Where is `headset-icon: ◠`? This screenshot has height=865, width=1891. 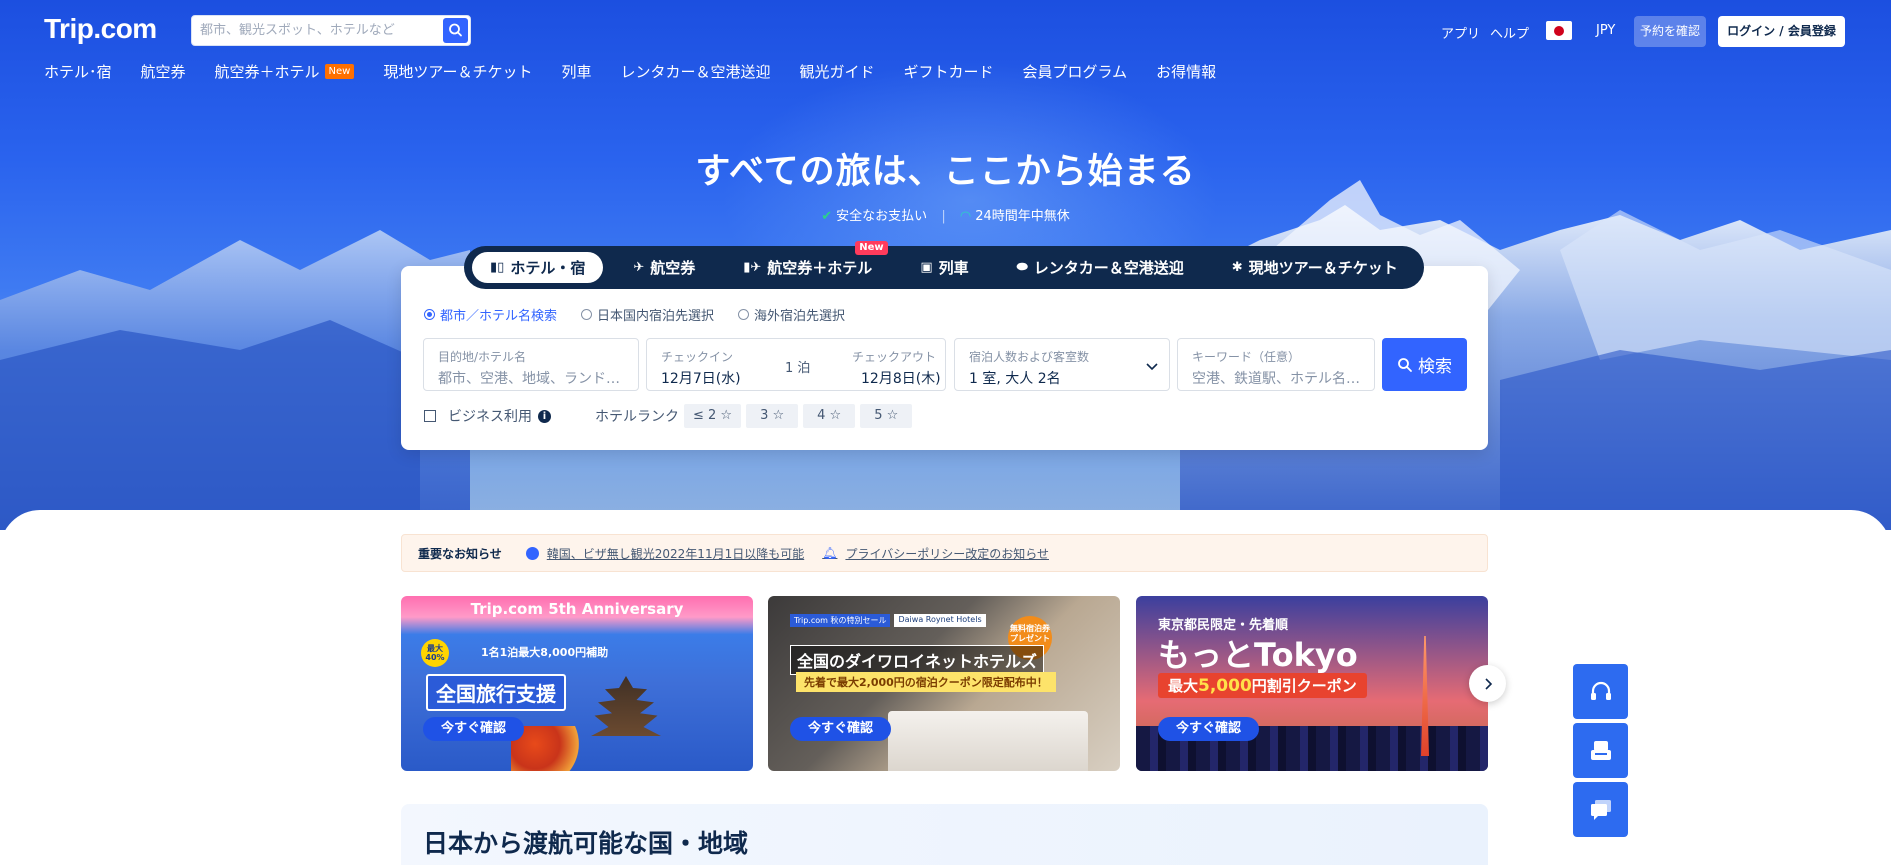
headset-icon: ◠ is located at coordinates (965, 216).